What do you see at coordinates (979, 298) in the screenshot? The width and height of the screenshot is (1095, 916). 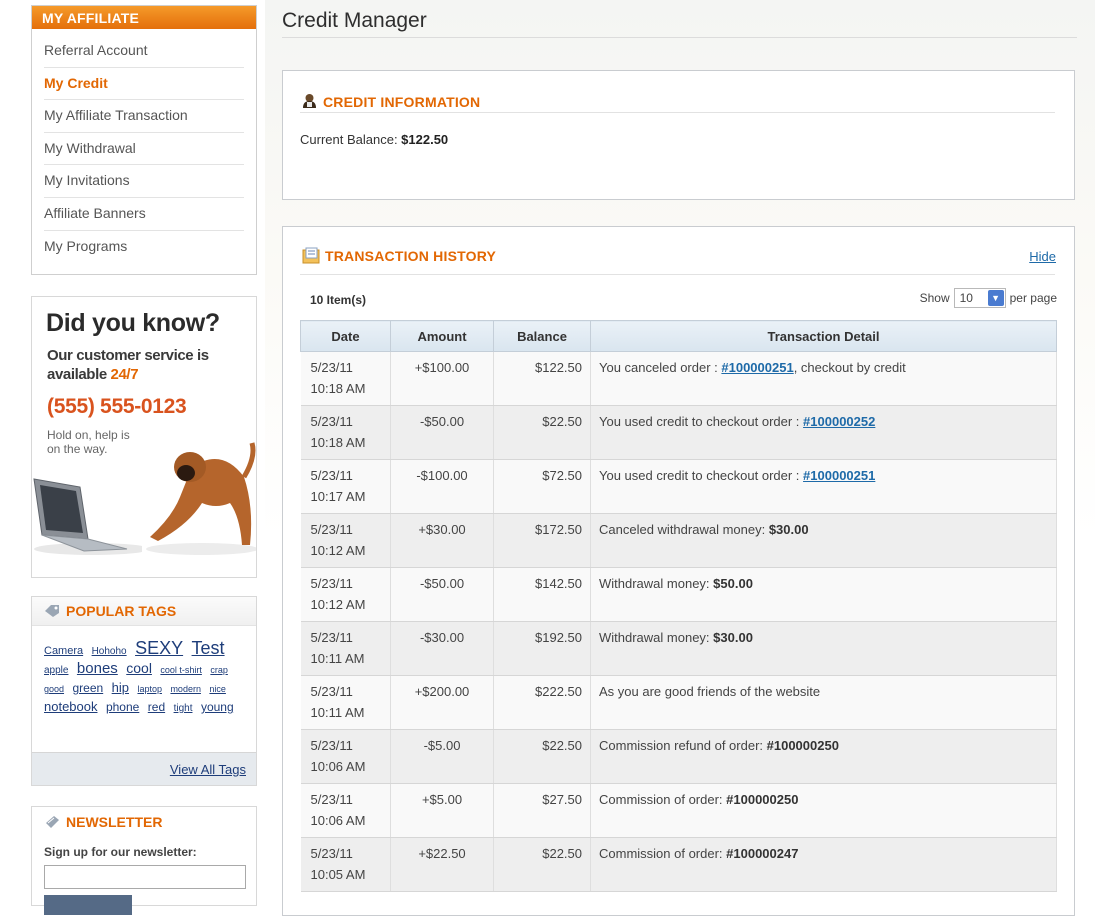 I see `per-page-select: 10 ▼` at bounding box center [979, 298].